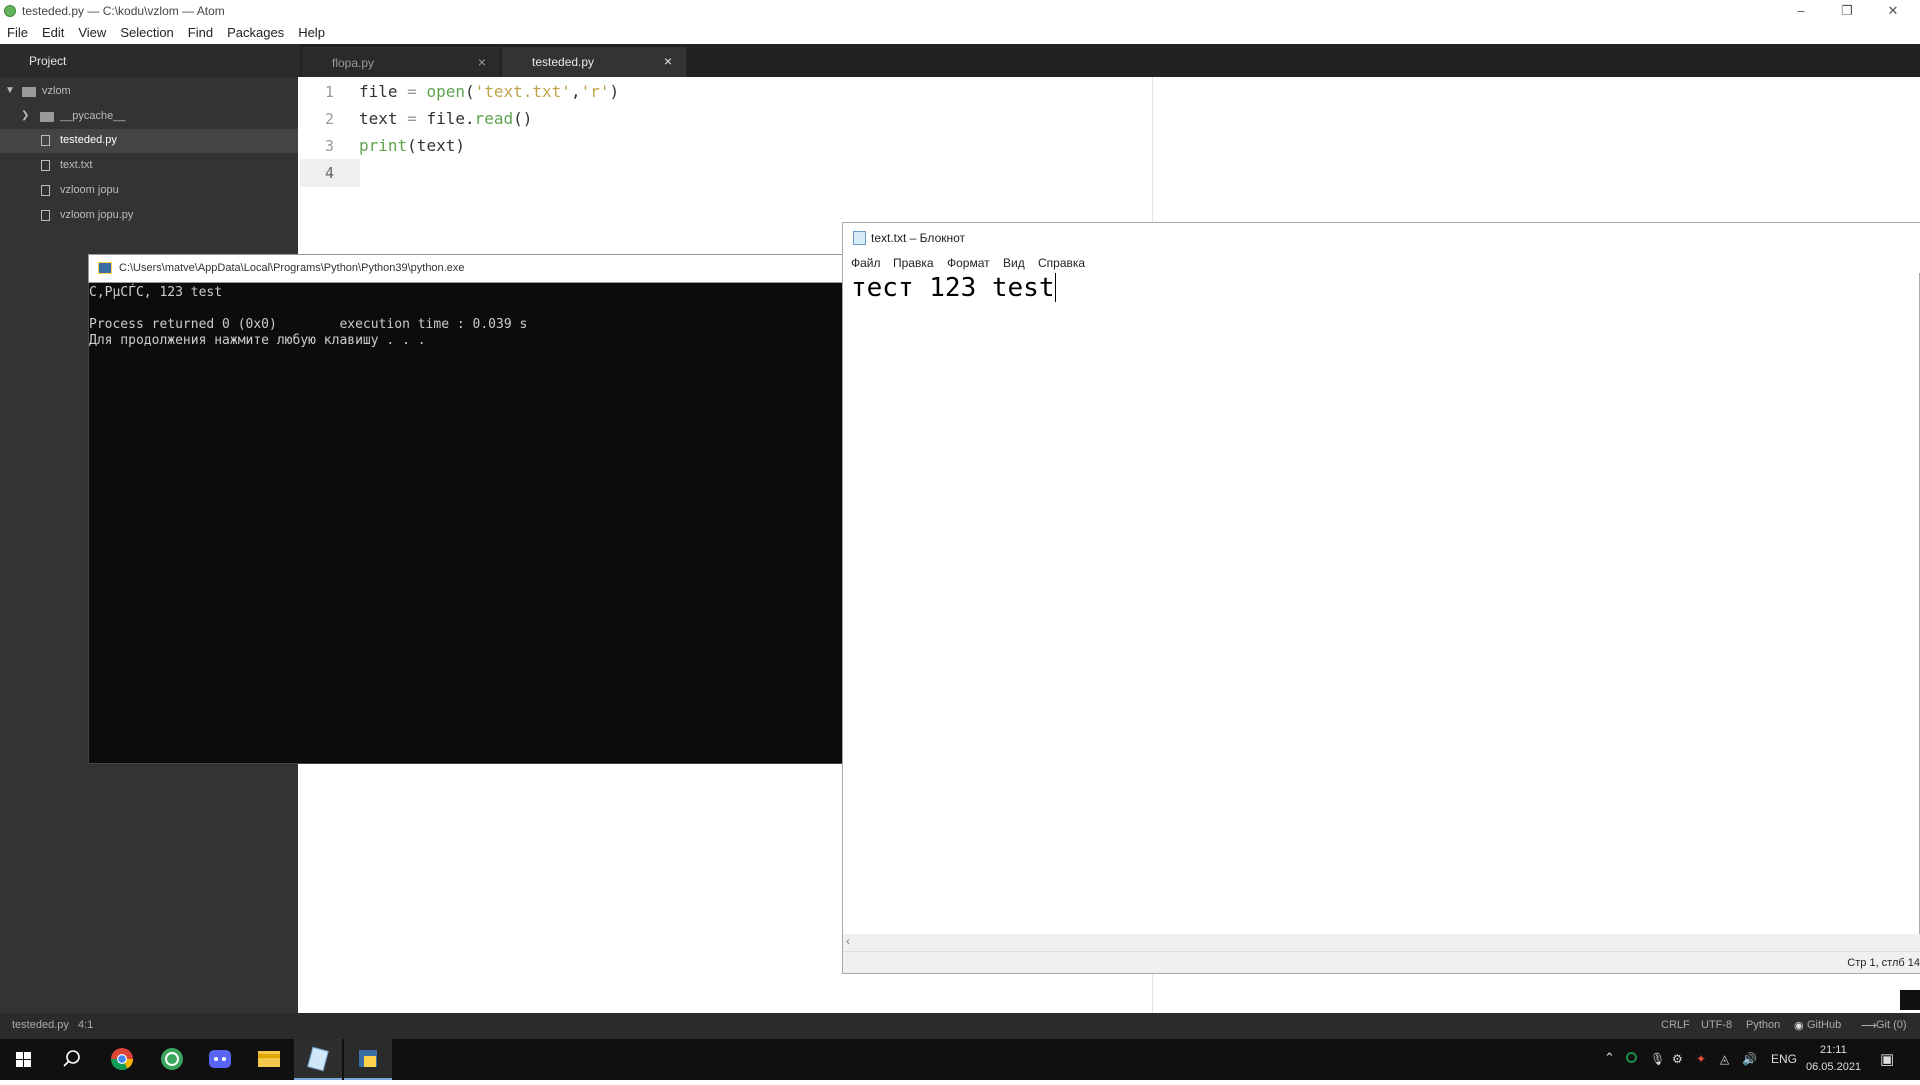  Describe the element at coordinates (220, 1059) in the screenshot. I see `discord-icon` at that location.